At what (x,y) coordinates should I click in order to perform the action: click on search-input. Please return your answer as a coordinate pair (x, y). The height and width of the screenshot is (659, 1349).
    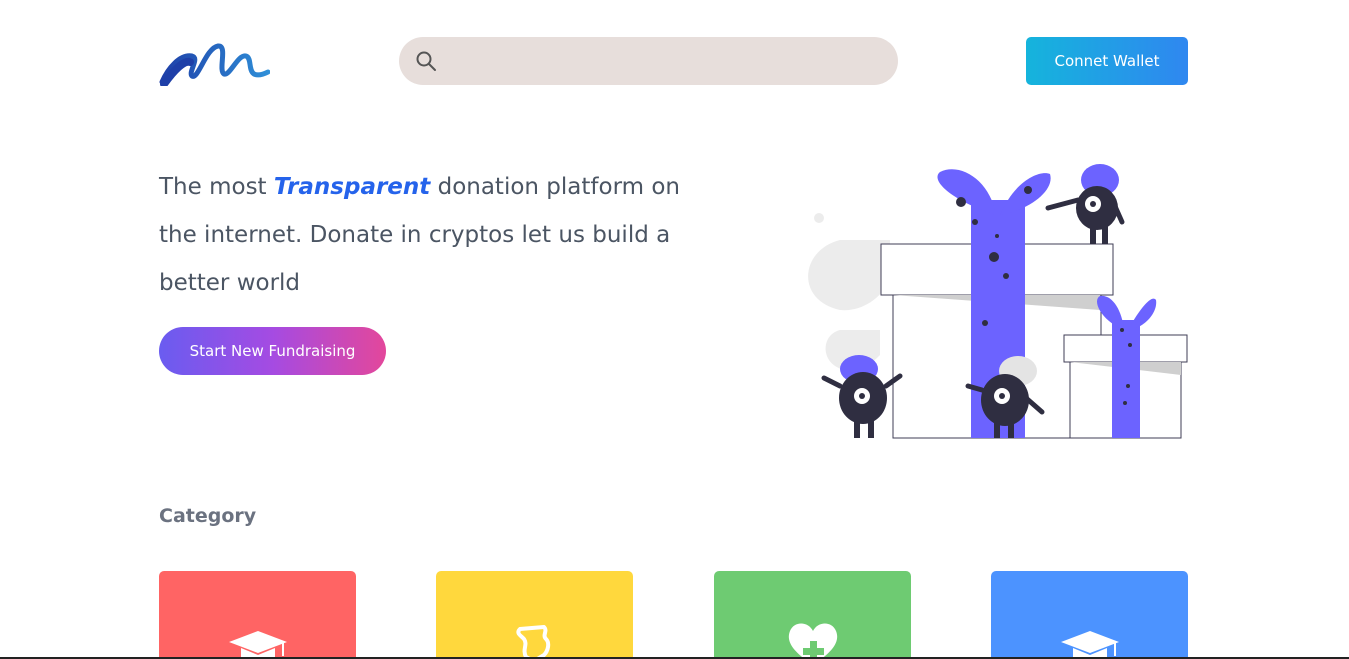
    Looking at the image, I should click on (666, 62).